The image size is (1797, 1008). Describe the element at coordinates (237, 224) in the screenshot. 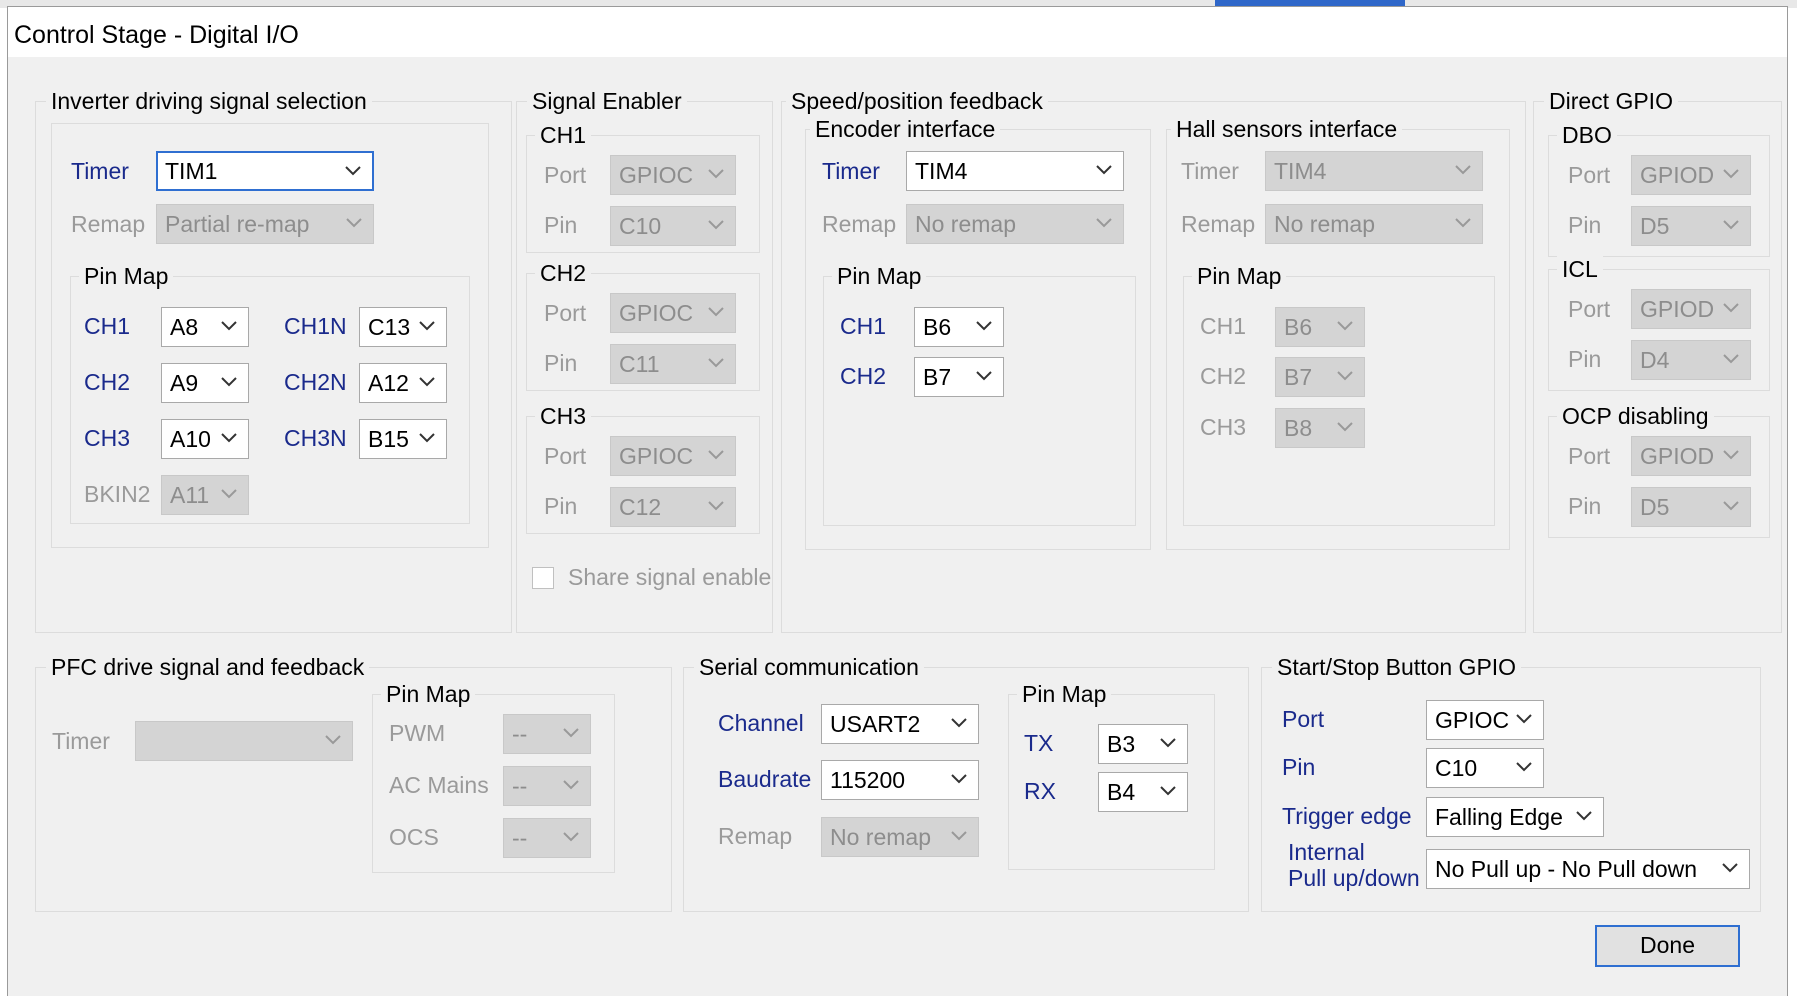

I see `inverter-remap-value: Partial re-map` at that location.